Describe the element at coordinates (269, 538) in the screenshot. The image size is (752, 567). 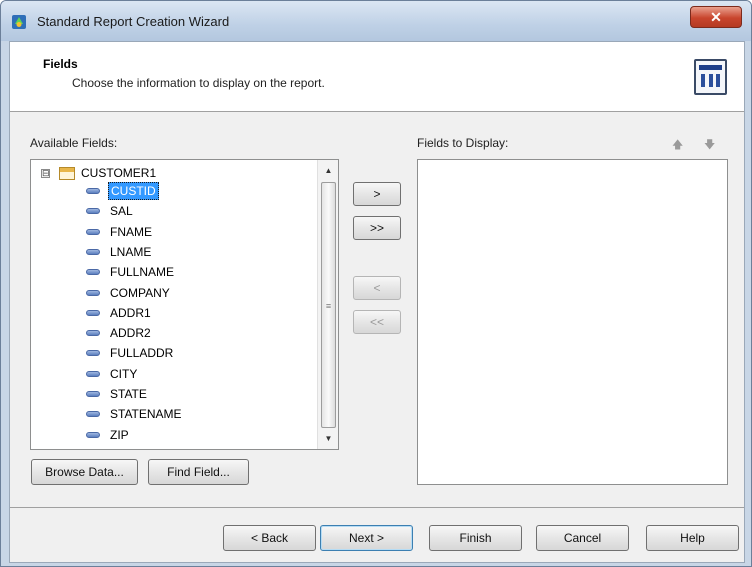
I see `back-button: < Back` at that location.